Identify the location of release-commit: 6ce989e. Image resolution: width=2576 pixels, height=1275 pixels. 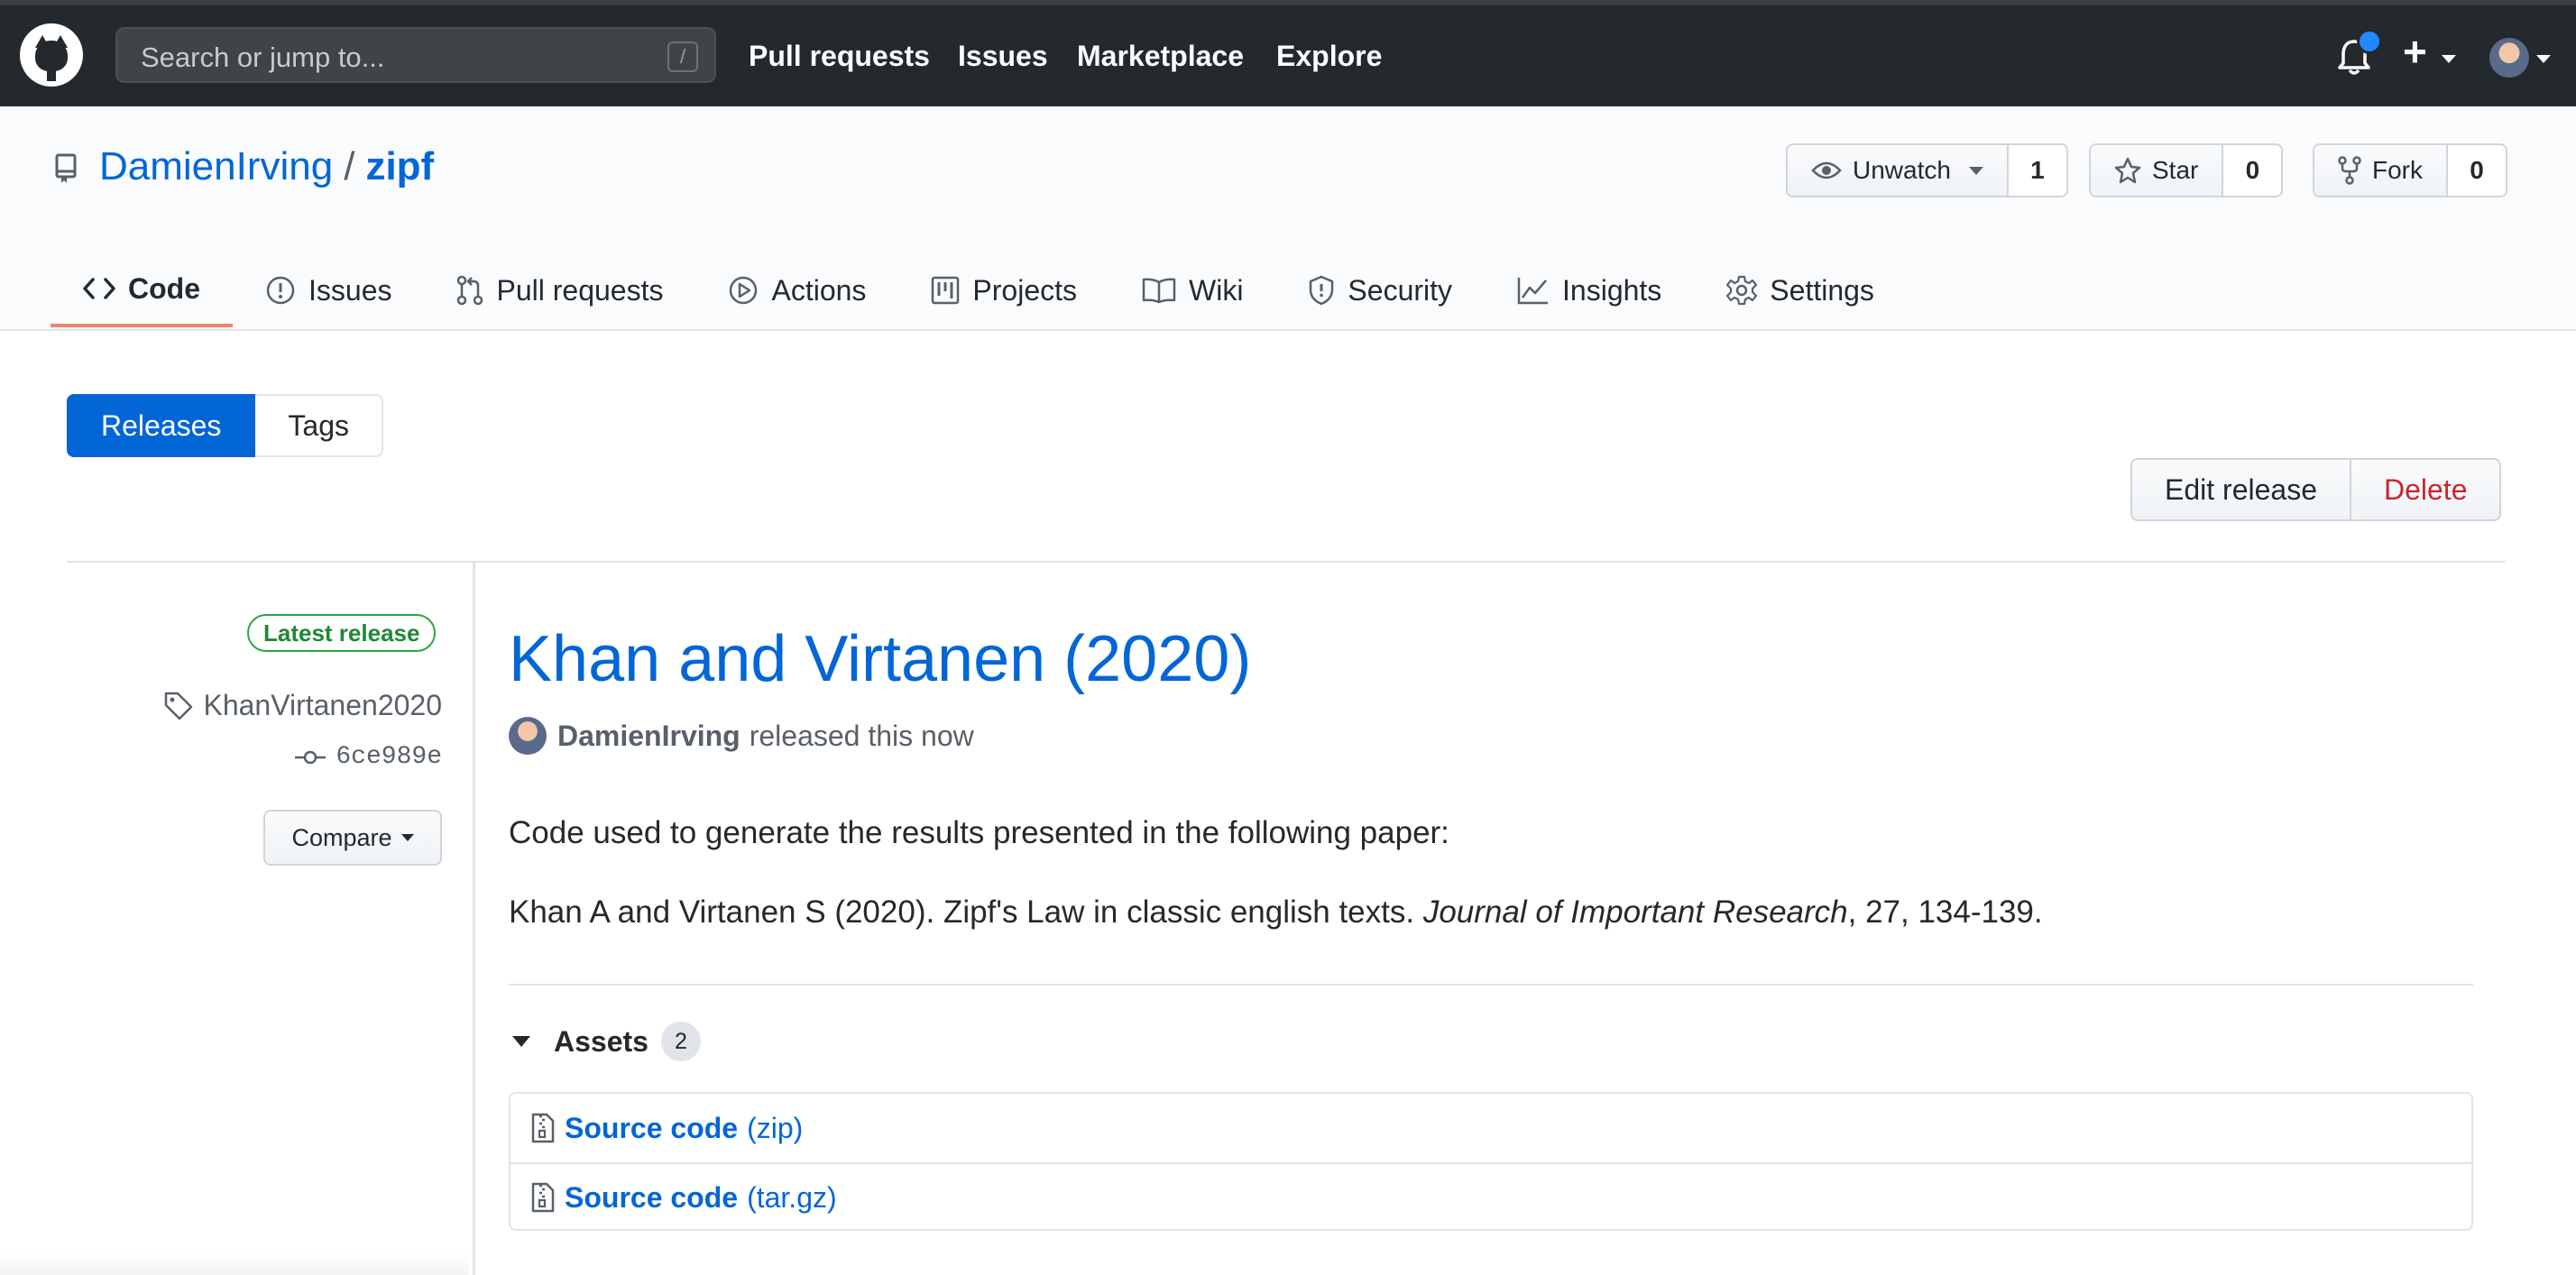
(368, 757).